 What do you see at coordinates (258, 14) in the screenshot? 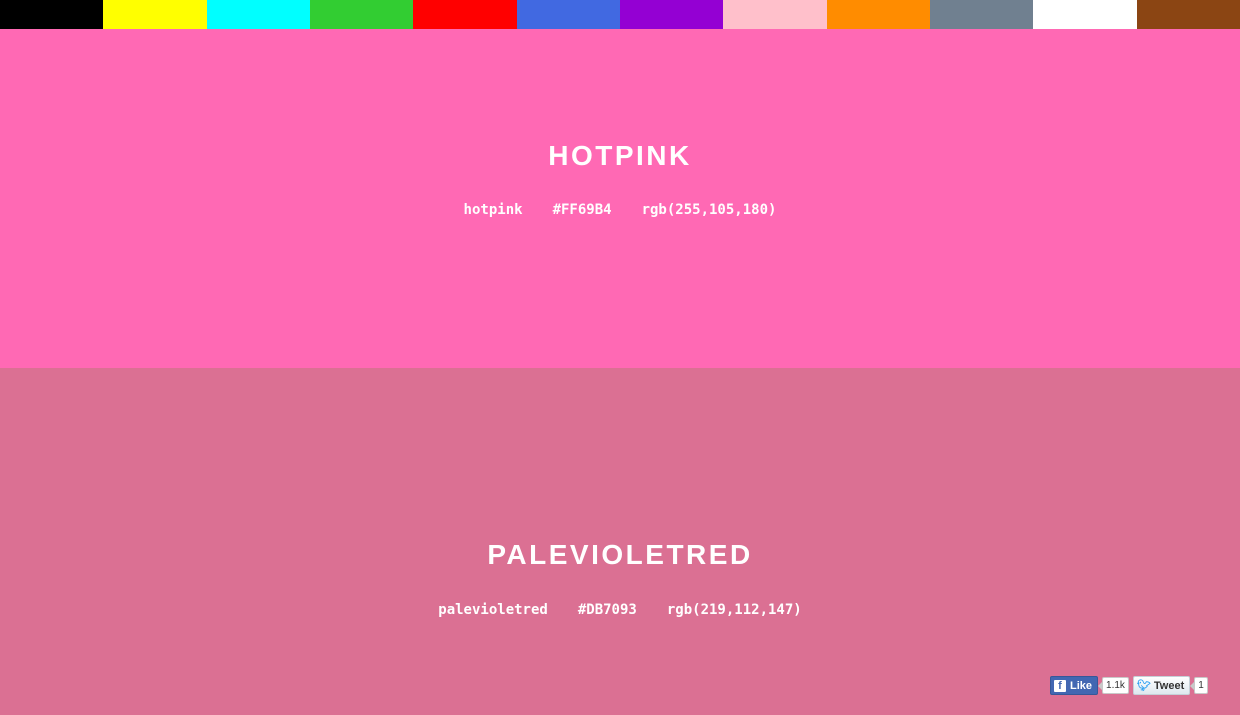
I see `swatch-cyan` at bounding box center [258, 14].